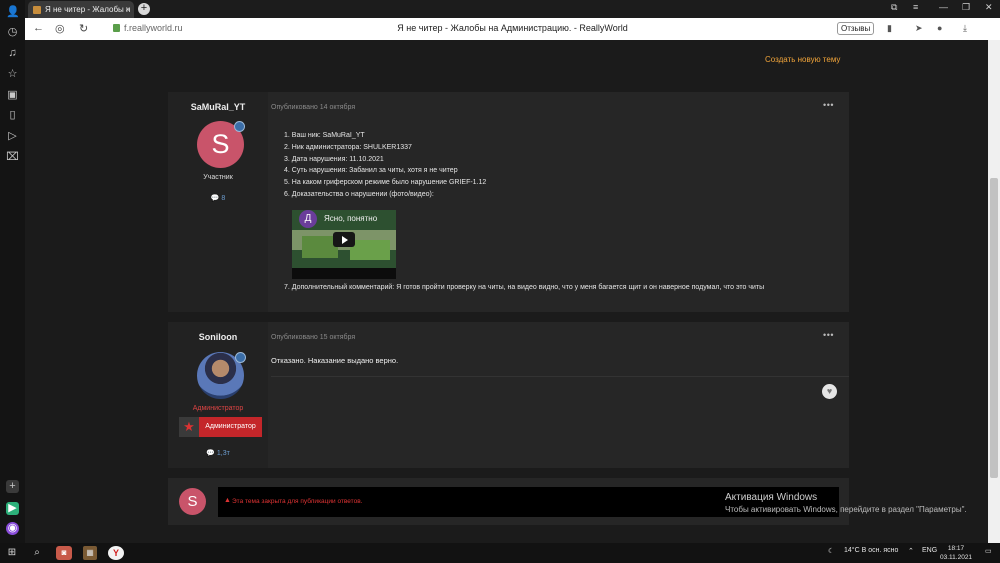  Describe the element at coordinates (313, 107) in the screenshot. I see `post-date: Опубликовано 14 октября` at that location.